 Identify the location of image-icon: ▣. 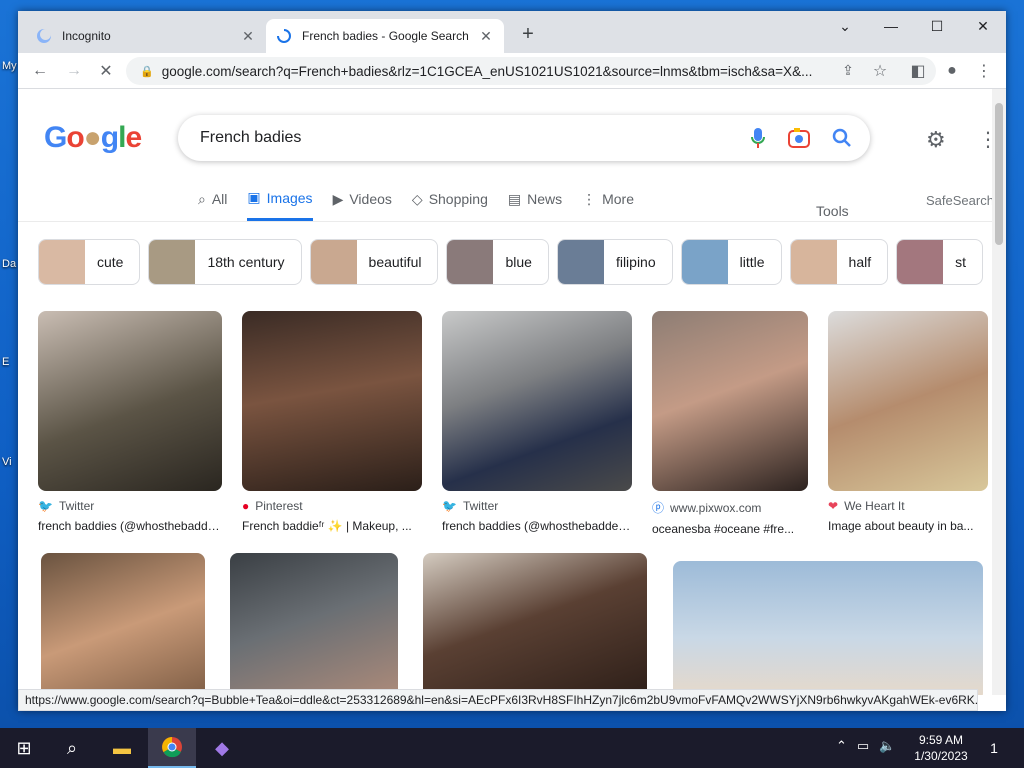
(254, 197).